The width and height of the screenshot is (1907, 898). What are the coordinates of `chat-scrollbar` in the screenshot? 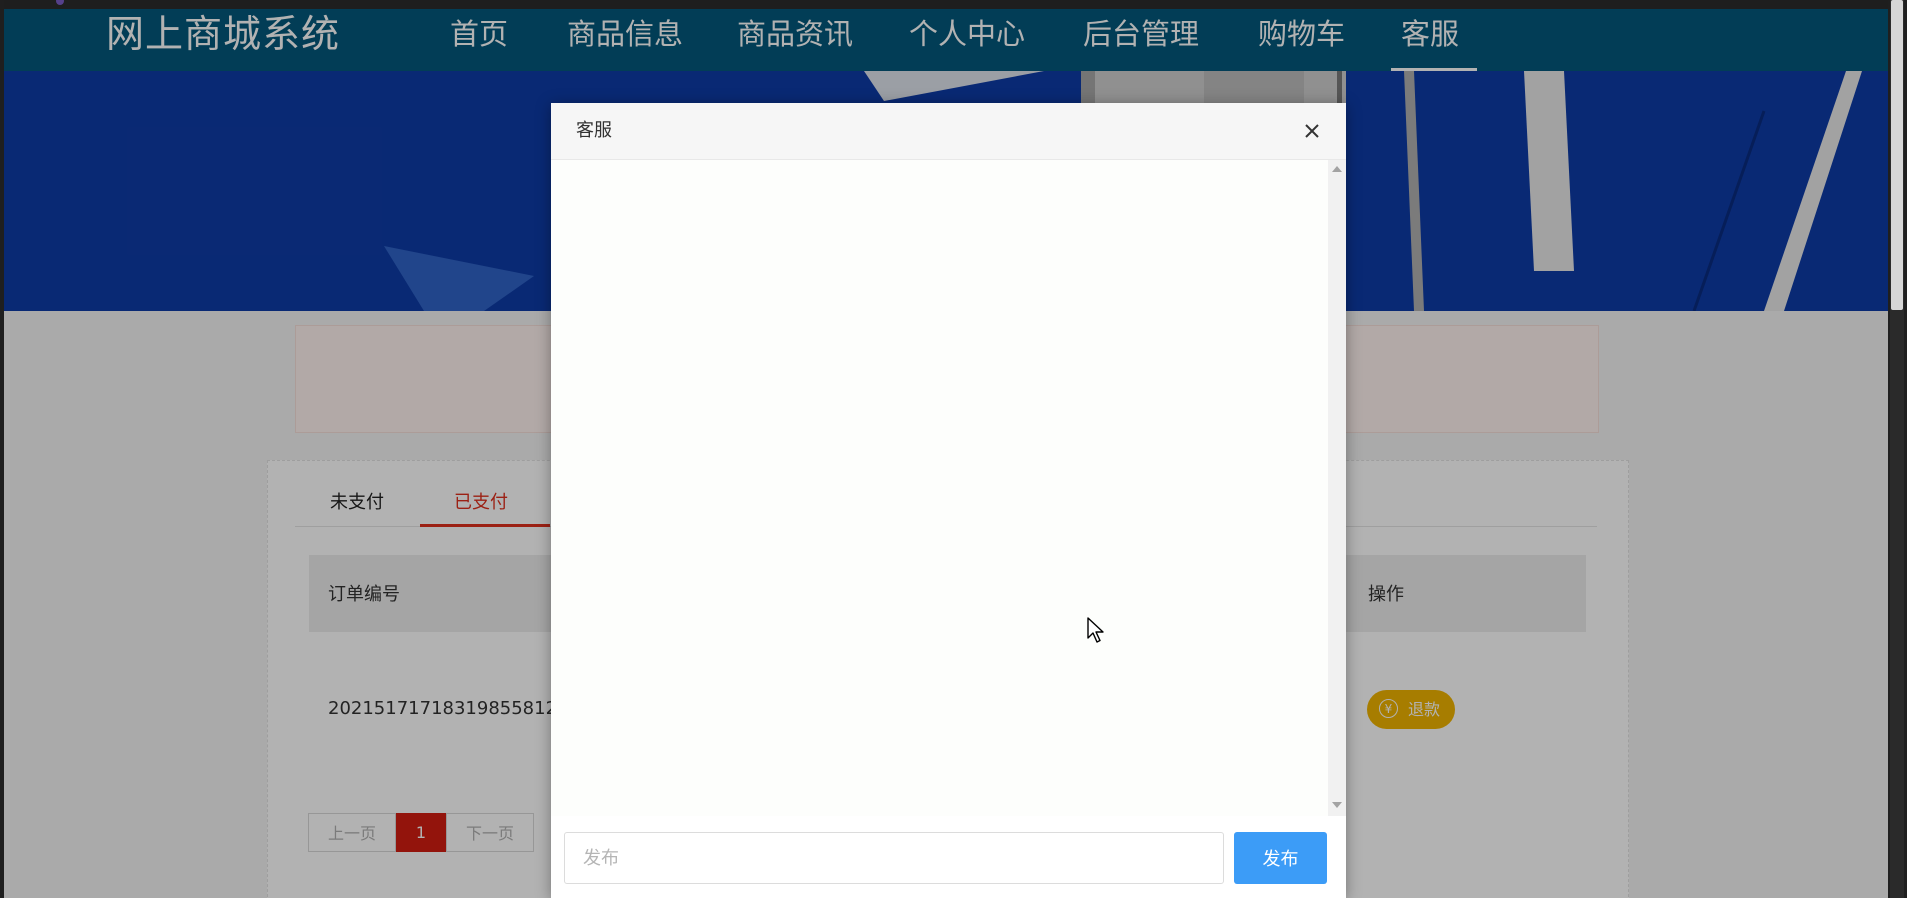 It's located at (1337, 488).